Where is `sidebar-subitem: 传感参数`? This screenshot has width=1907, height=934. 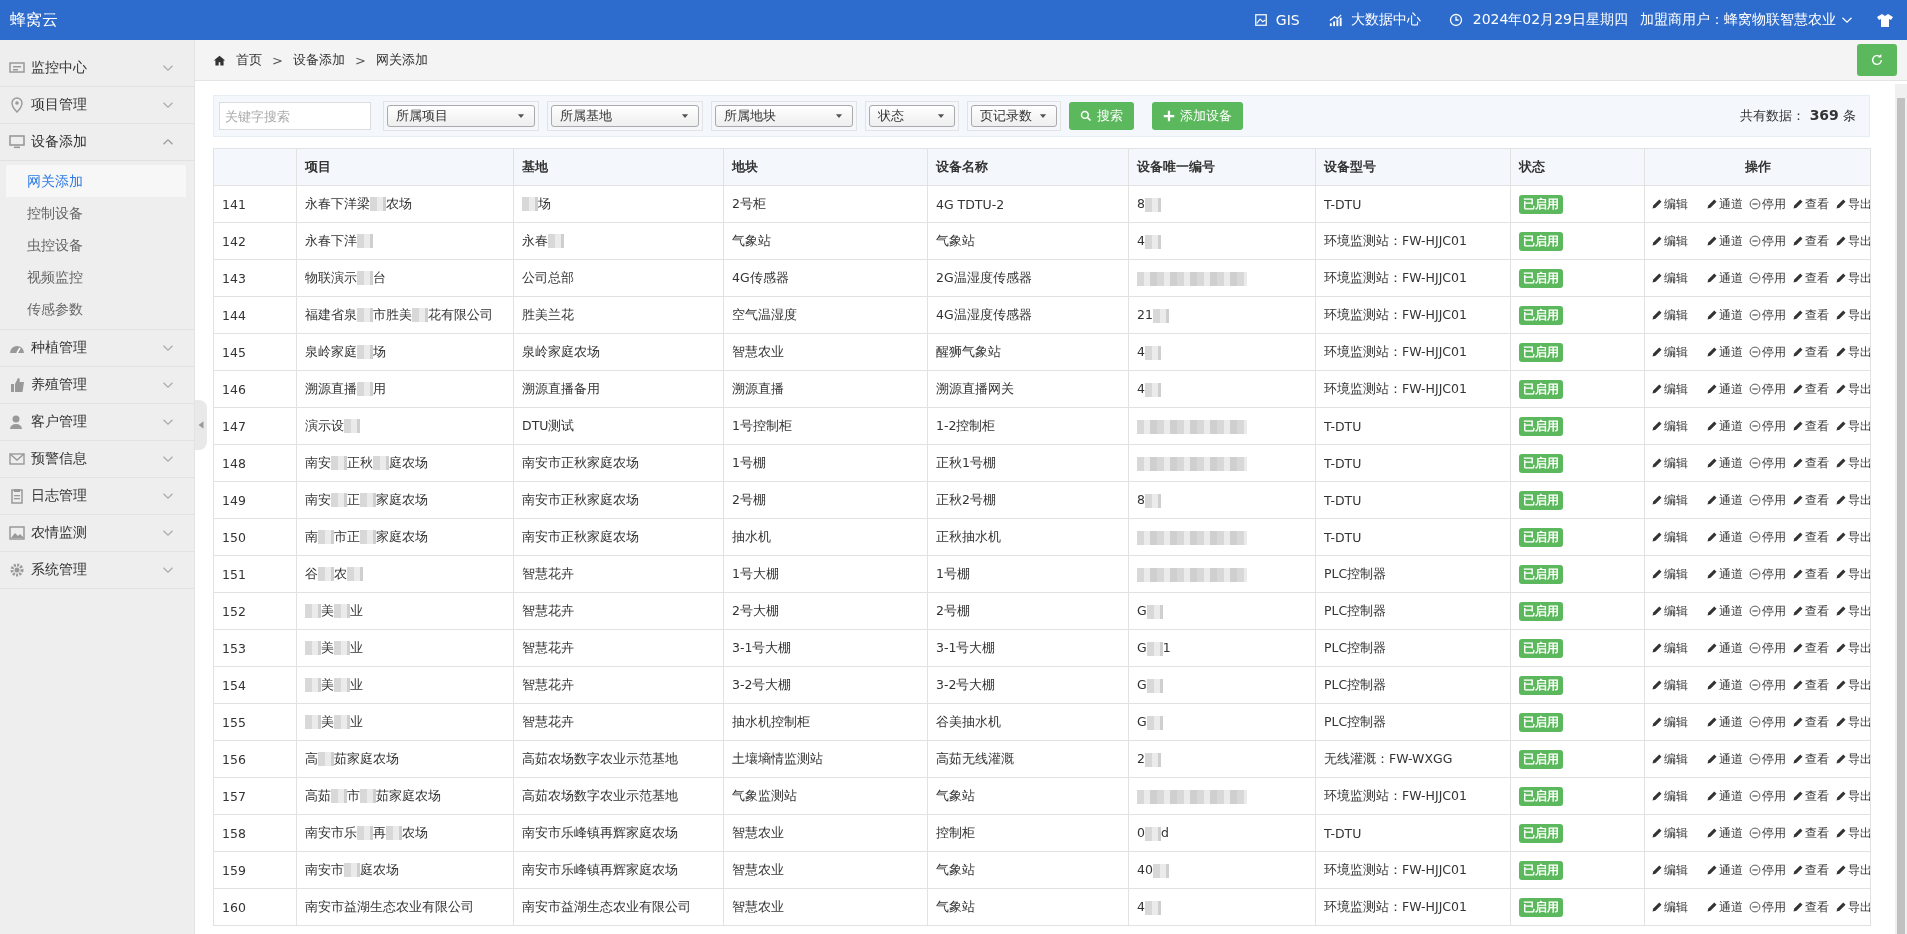 sidebar-subitem: 传感参数 is located at coordinates (96, 309).